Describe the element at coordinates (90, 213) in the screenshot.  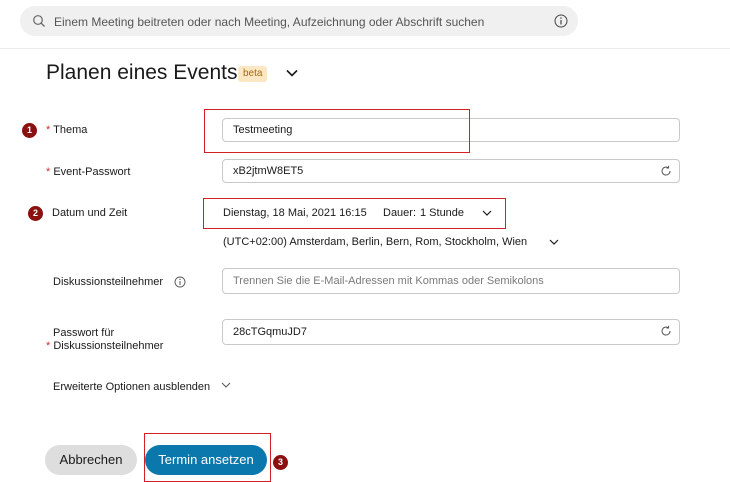
I see `datetime-label: Datum und Zeit` at that location.